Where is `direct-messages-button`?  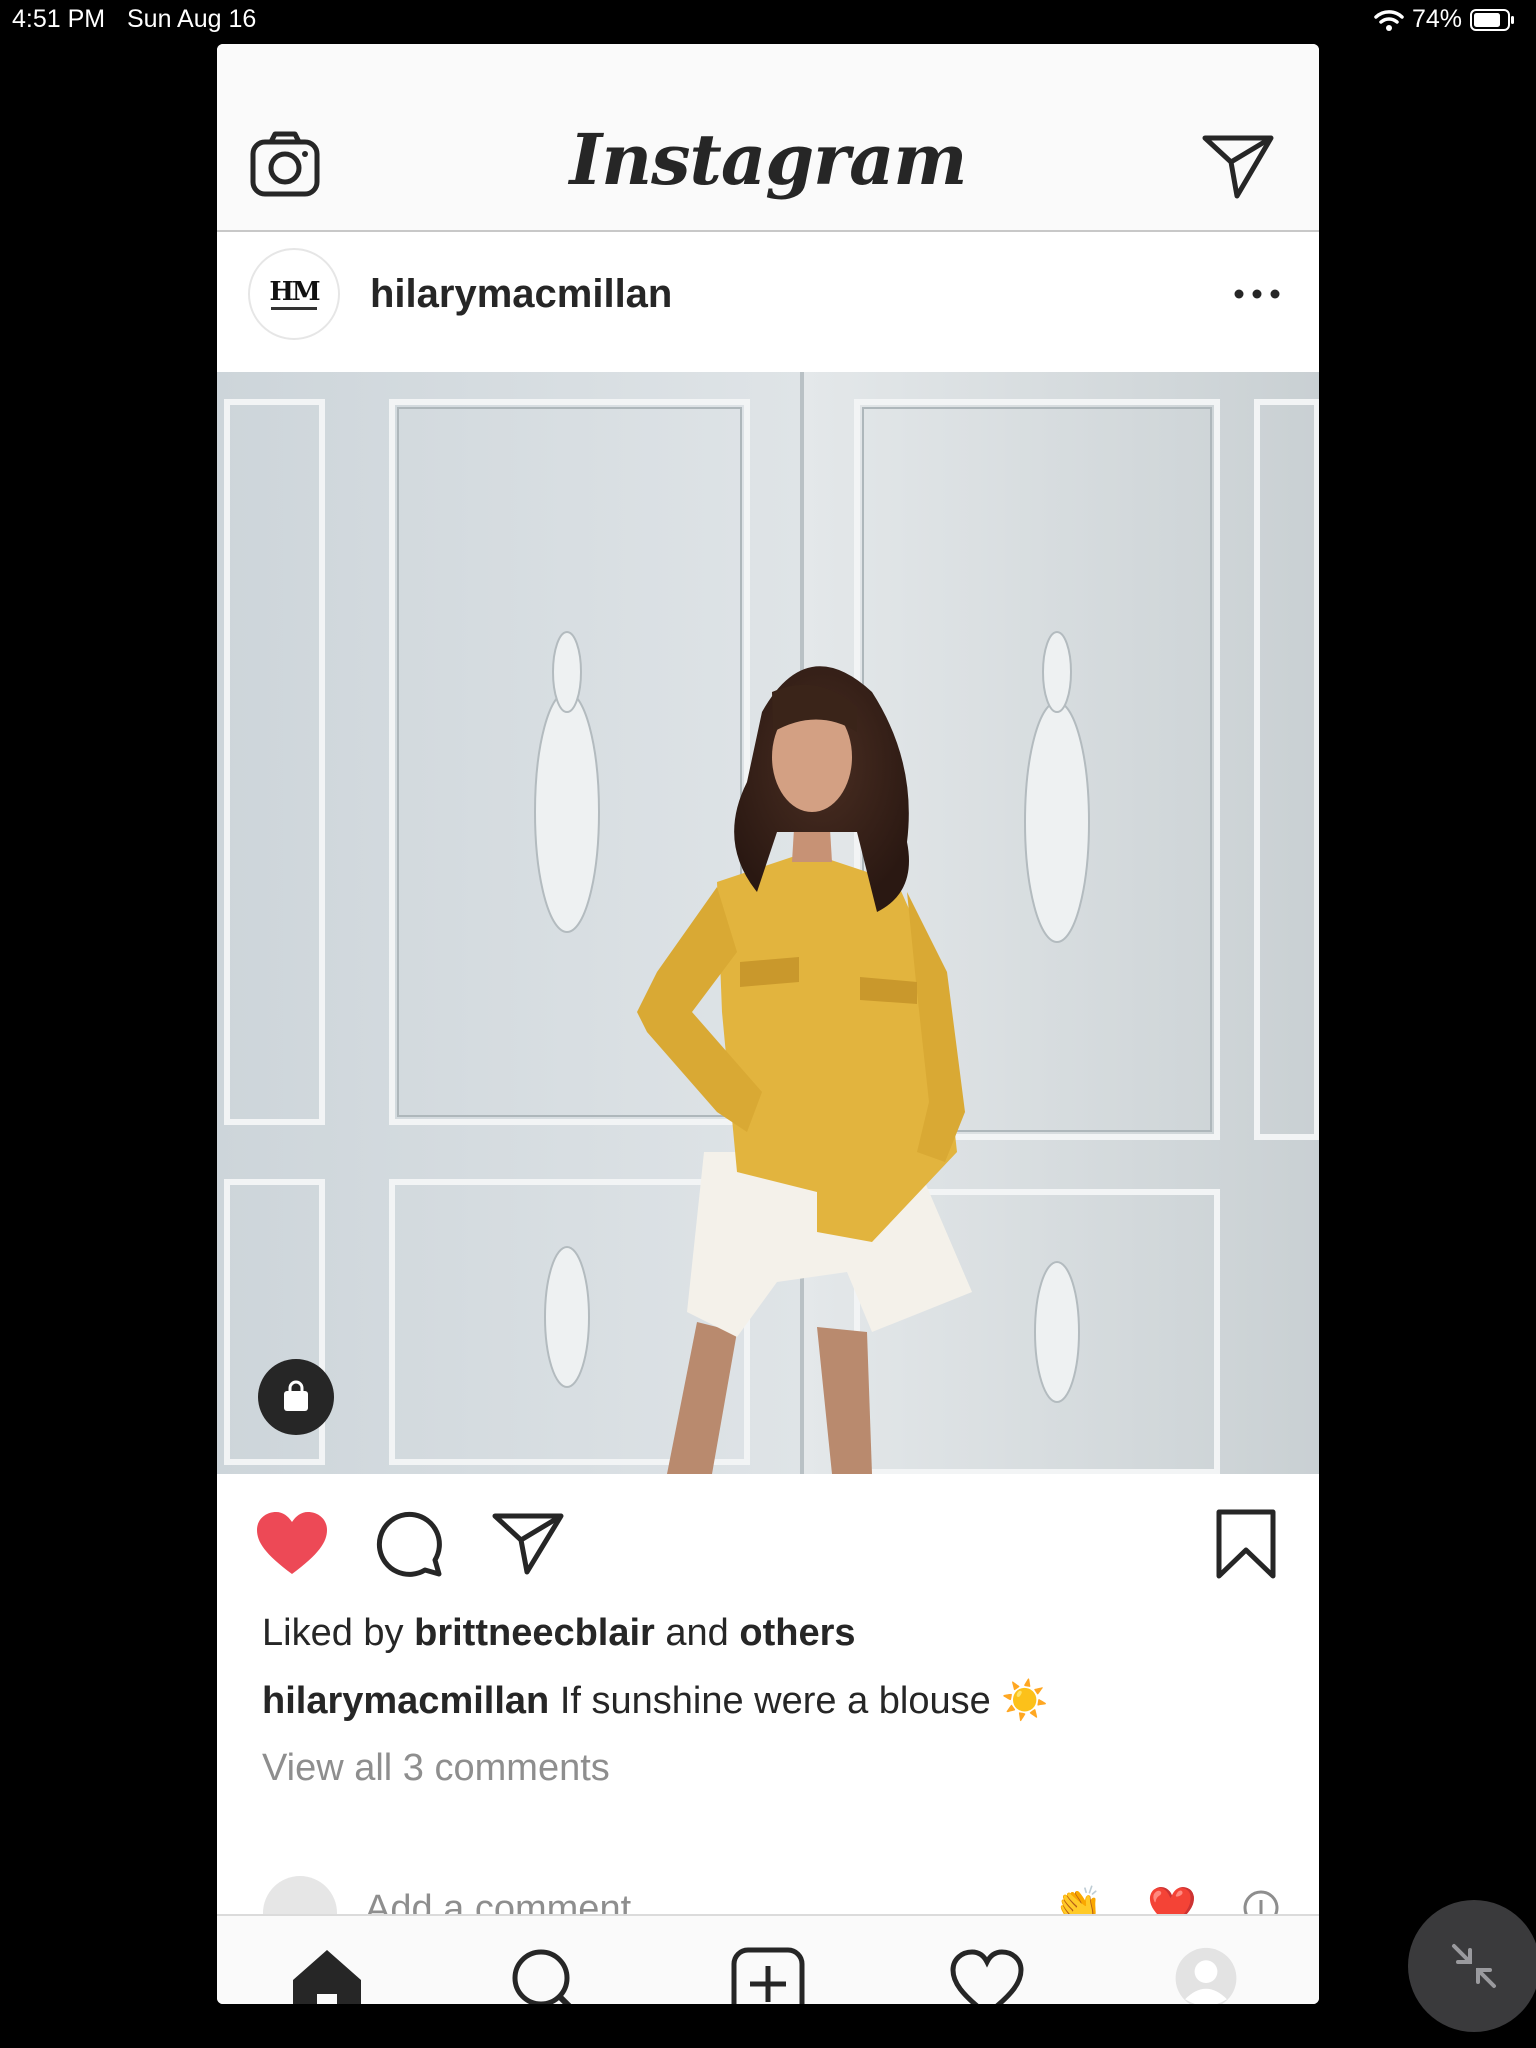 direct-messages-button is located at coordinates (1238, 166).